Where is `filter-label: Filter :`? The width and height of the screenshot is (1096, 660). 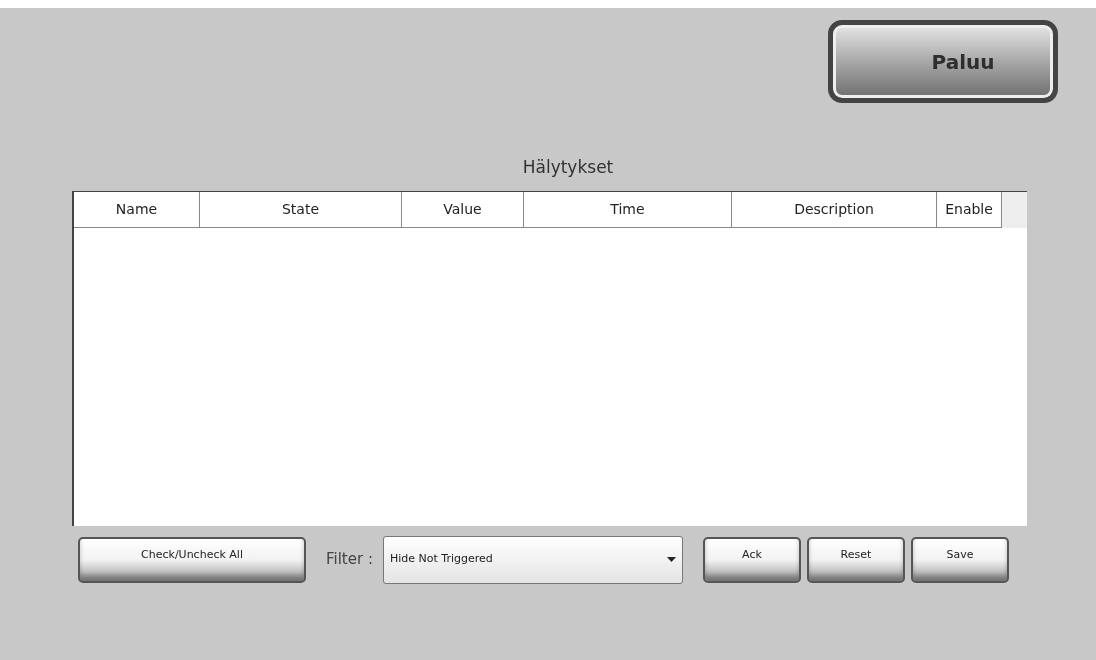 filter-label: Filter : is located at coordinates (349, 560).